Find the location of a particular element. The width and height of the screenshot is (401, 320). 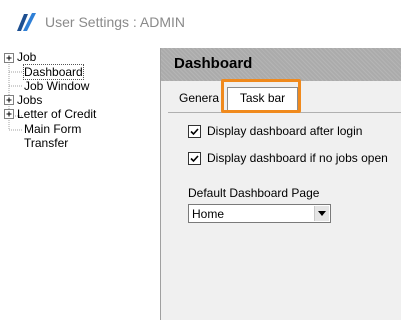

tree-item-dashboard: Dashboard is located at coordinates (53, 72).